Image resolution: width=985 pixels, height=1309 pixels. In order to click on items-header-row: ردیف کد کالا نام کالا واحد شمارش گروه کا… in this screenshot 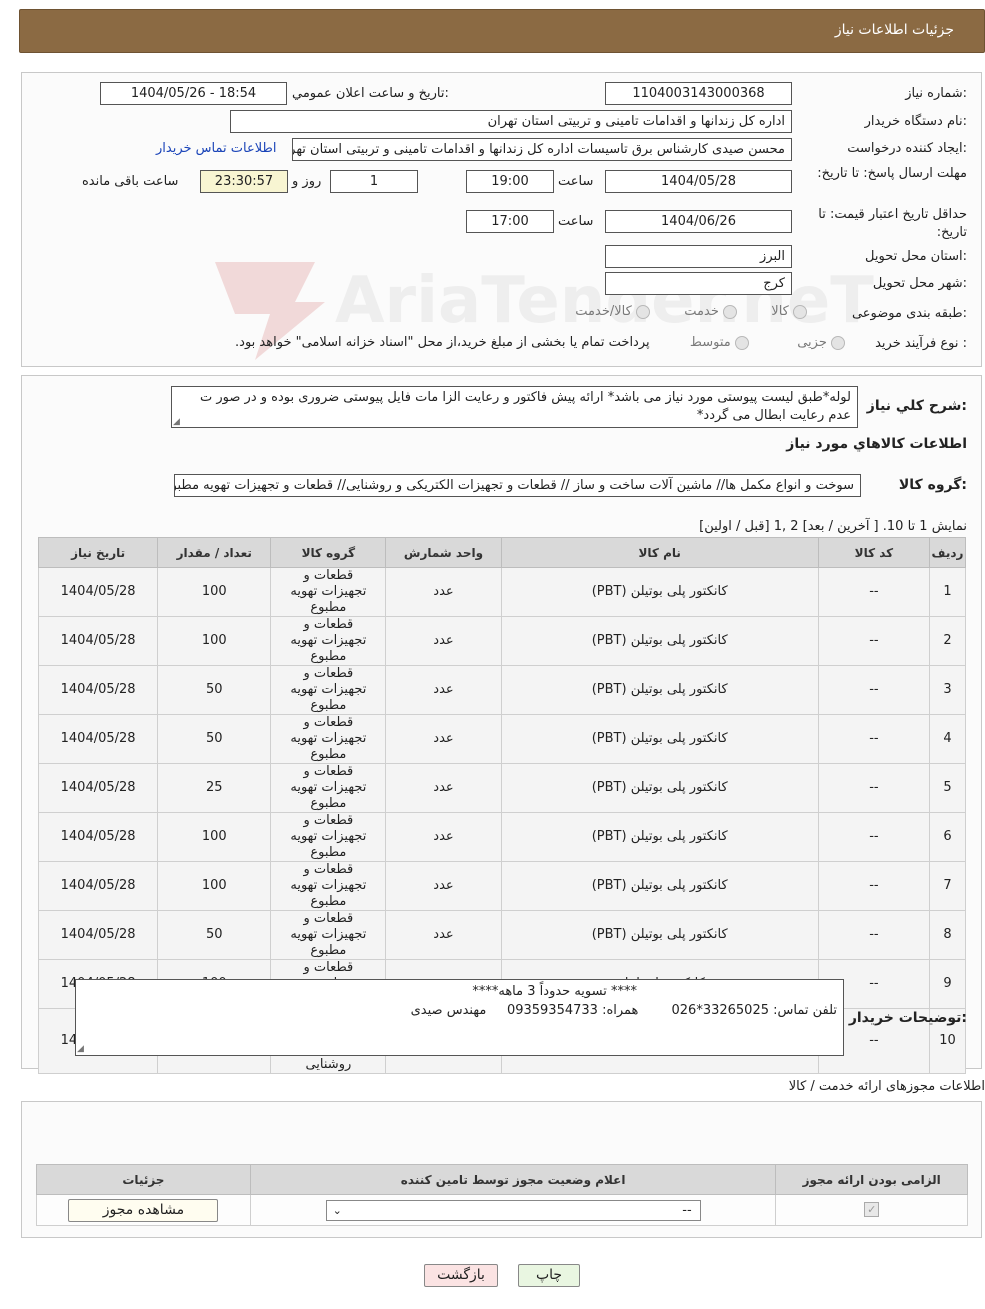, I will do `click(502, 552)`.